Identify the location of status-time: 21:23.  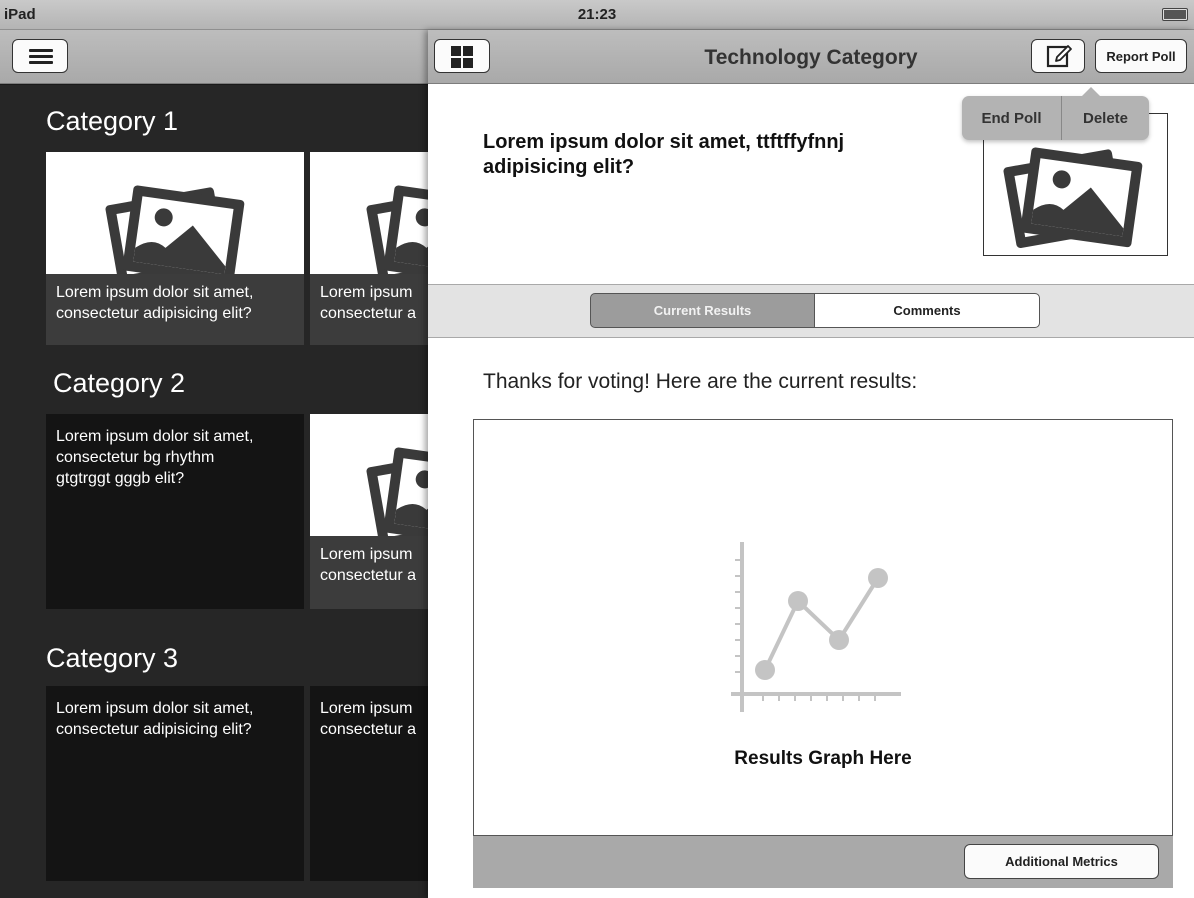
(597, 14).